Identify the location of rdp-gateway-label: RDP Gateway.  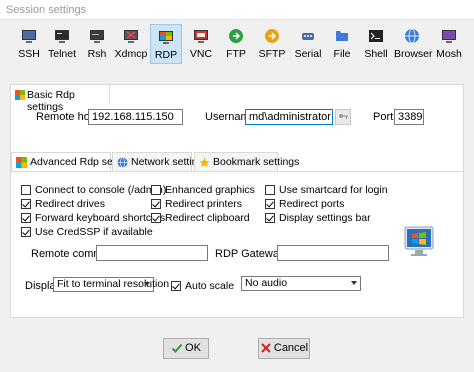
(250, 254).